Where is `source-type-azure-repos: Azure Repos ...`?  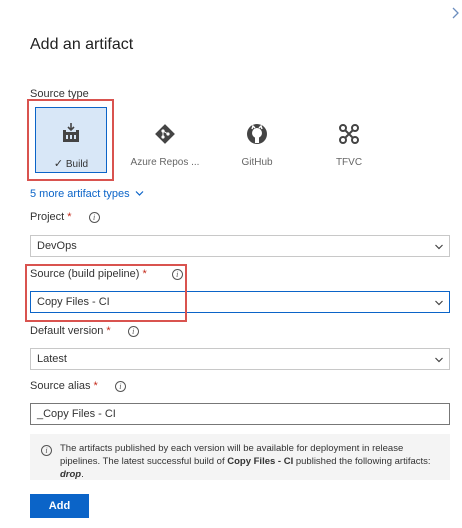 source-type-azure-repos: Azure Repos ... is located at coordinates (165, 141).